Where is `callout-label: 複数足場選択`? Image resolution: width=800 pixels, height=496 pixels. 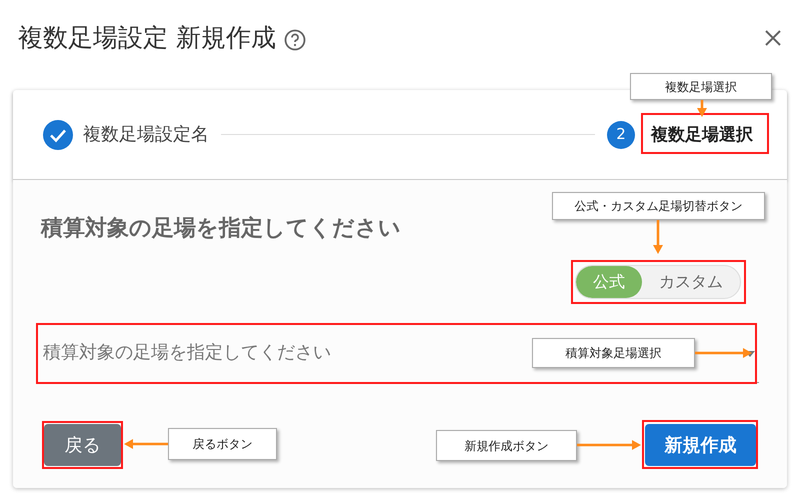 callout-label: 複数足場選択 is located at coordinates (701, 86).